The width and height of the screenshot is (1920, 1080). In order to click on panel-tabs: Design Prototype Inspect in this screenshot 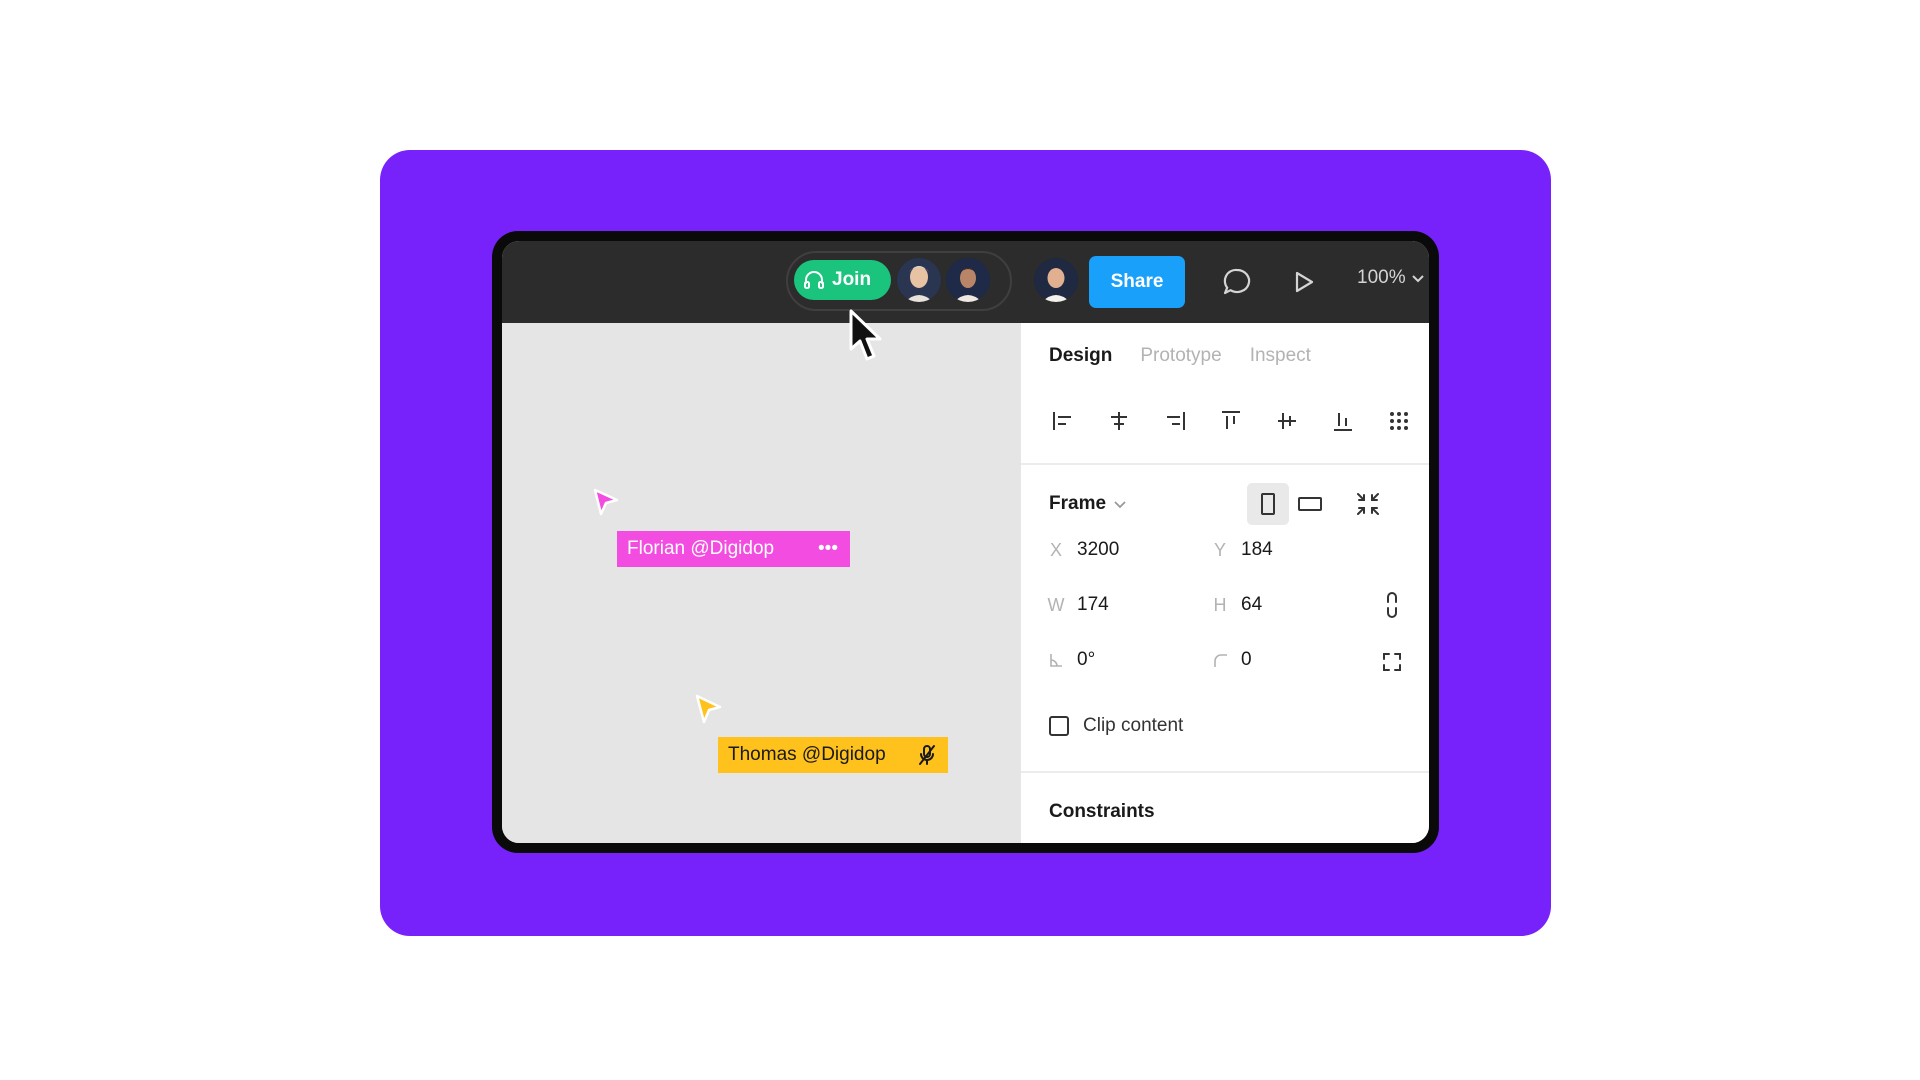, I will do `click(1180, 356)`.